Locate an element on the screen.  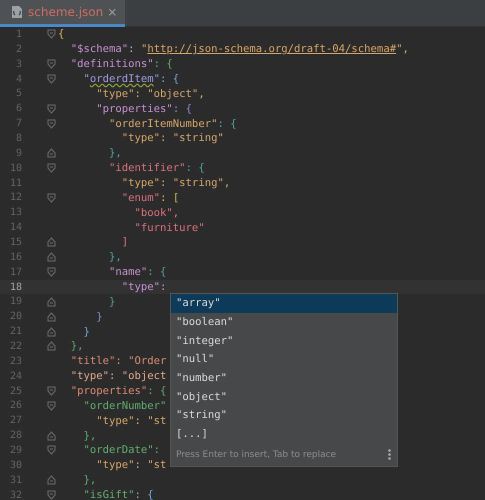
line-number: 26 is located at coordinates (15, 406).